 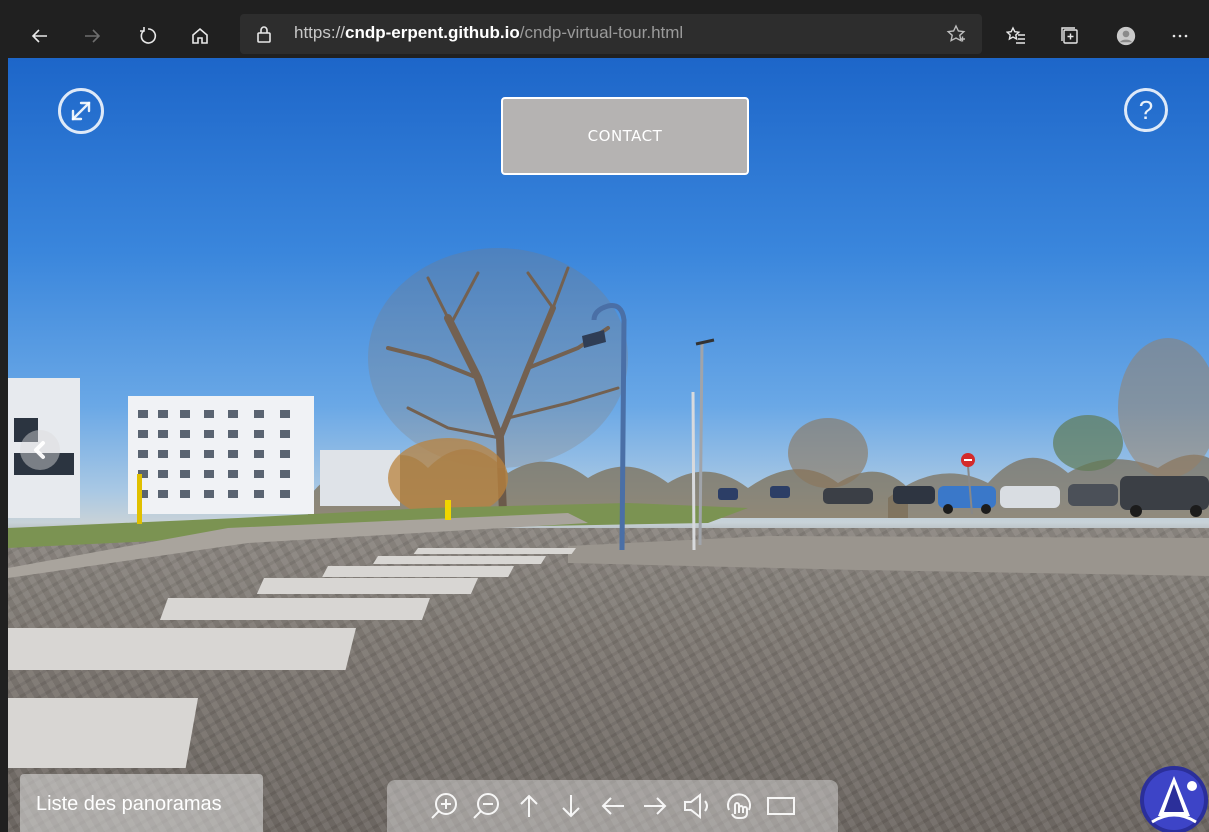 I want to click on viewer-controlbar, so click(x=612, y=806).